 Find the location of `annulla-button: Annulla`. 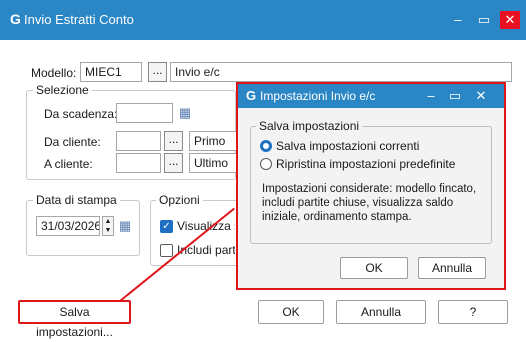

annulla-button: Annulla is located at coordinates (381, 312).